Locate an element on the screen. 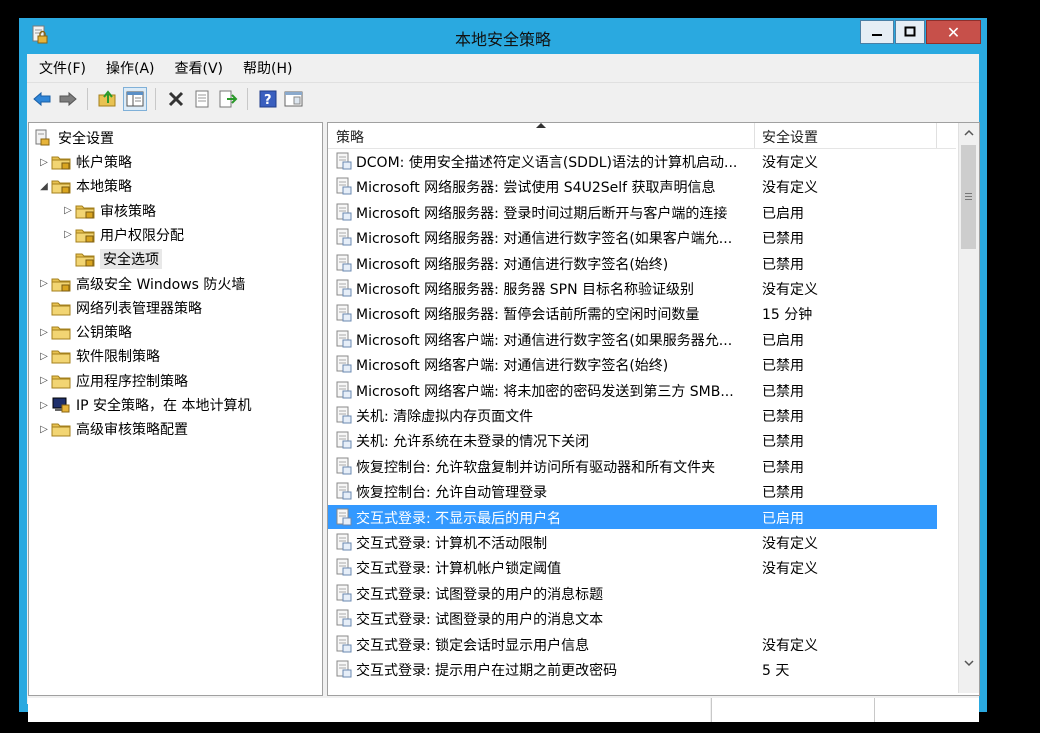 The width and height of the screenshot is (1040, 733). scrollbar-thumb is located at coordinates (968, 197).